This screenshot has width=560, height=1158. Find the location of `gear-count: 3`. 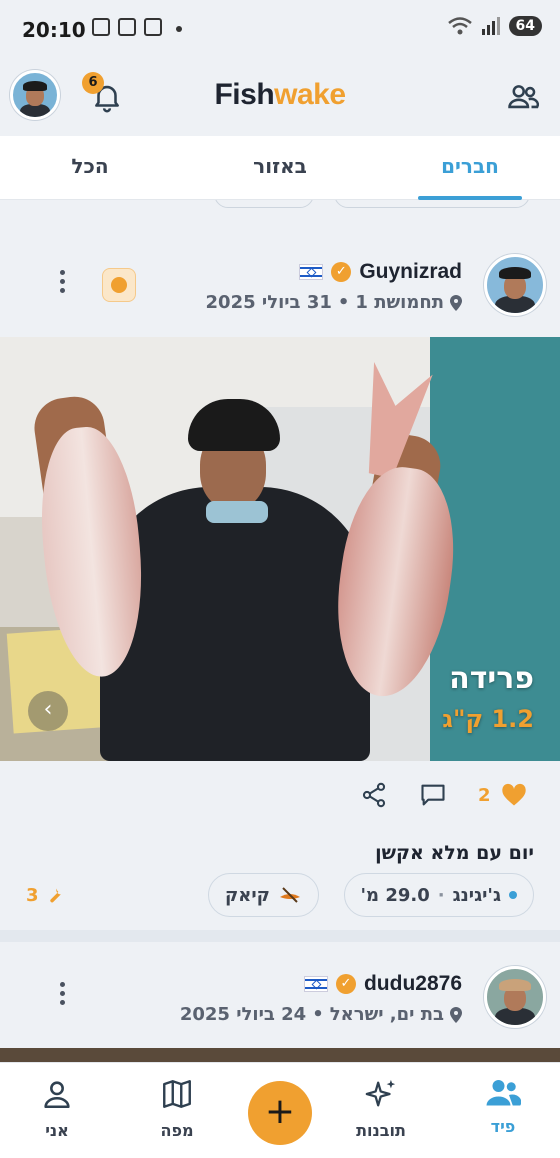

gear-count: 3 is located at coordinates (45, 895).